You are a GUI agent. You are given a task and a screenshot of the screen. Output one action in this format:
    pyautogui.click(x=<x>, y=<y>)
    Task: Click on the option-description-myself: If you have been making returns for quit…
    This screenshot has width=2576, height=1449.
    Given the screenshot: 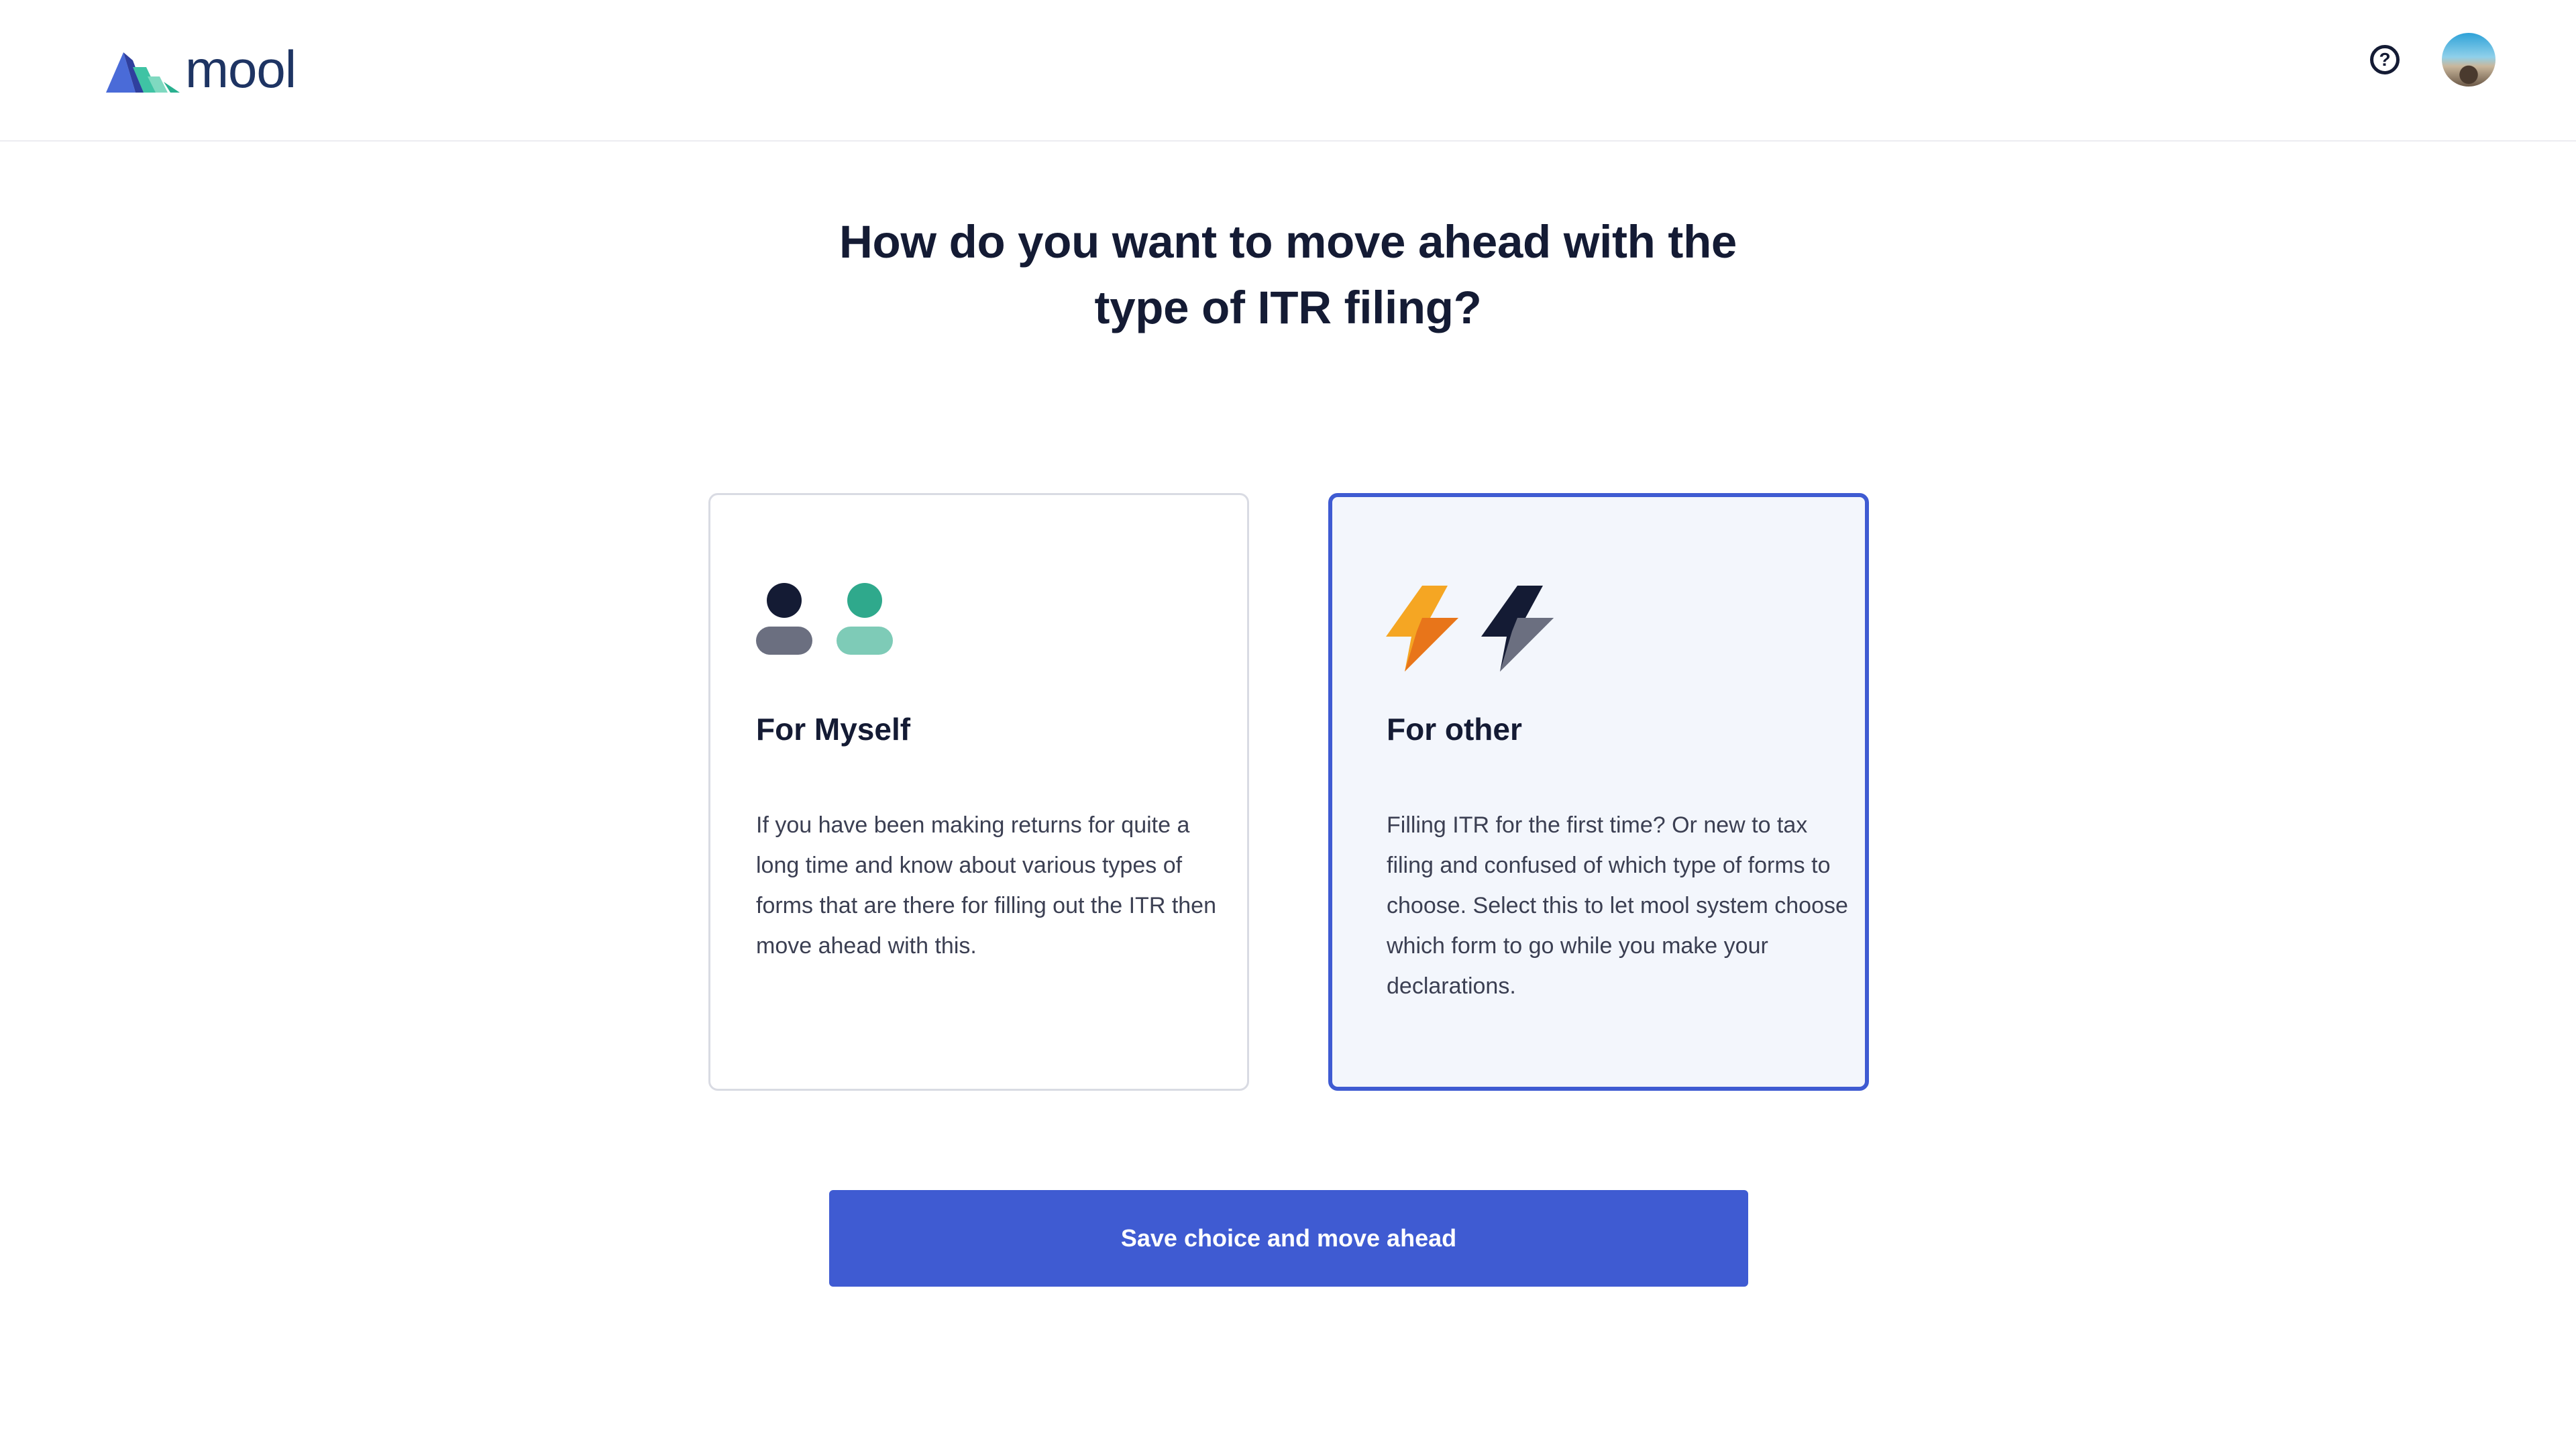 What is the action you would take?
    pyautogui.click(x=986, y=885)
    